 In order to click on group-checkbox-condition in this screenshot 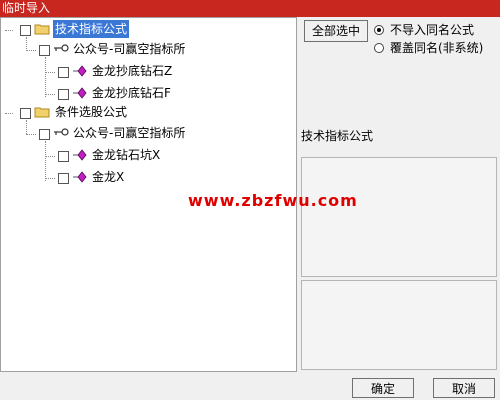, I will do `click(25, 113)`.